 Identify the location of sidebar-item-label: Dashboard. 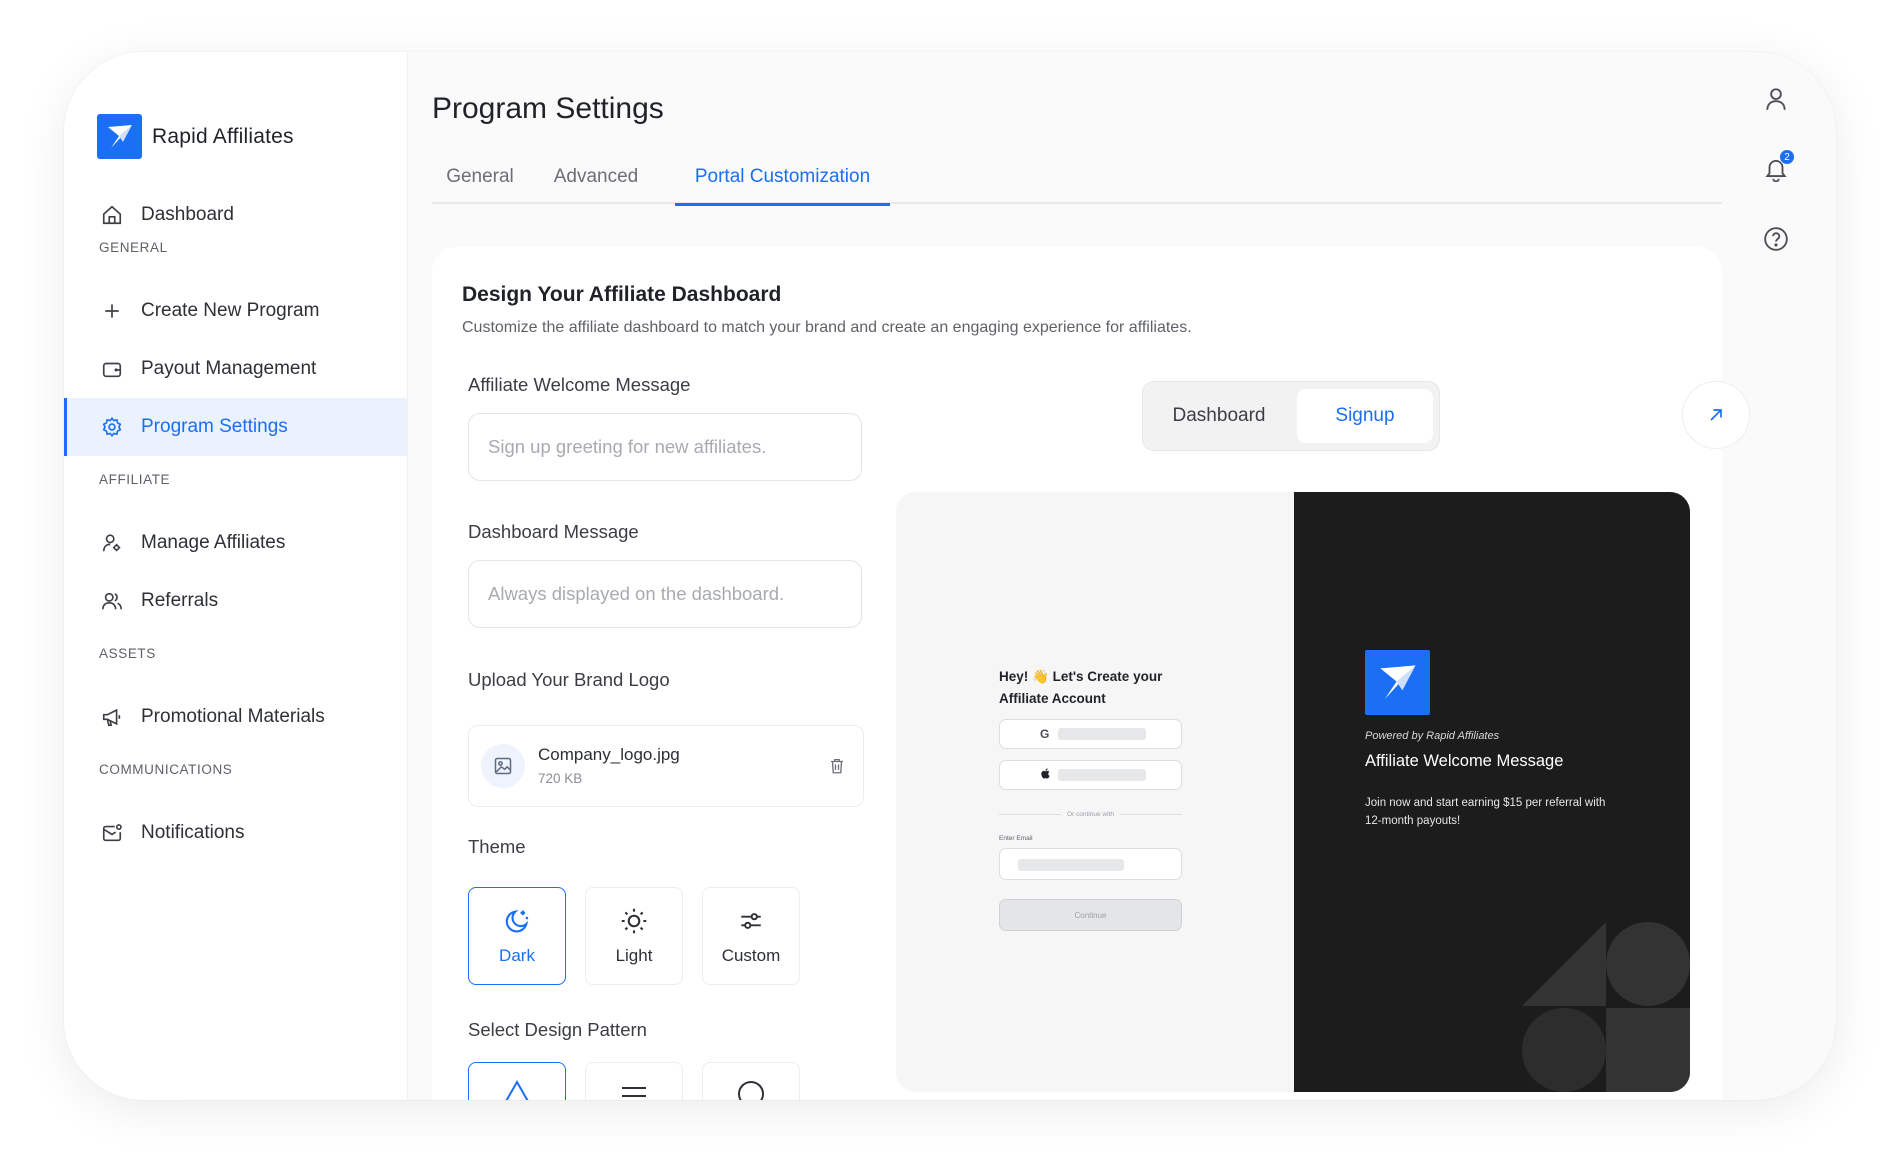
(187, 214).